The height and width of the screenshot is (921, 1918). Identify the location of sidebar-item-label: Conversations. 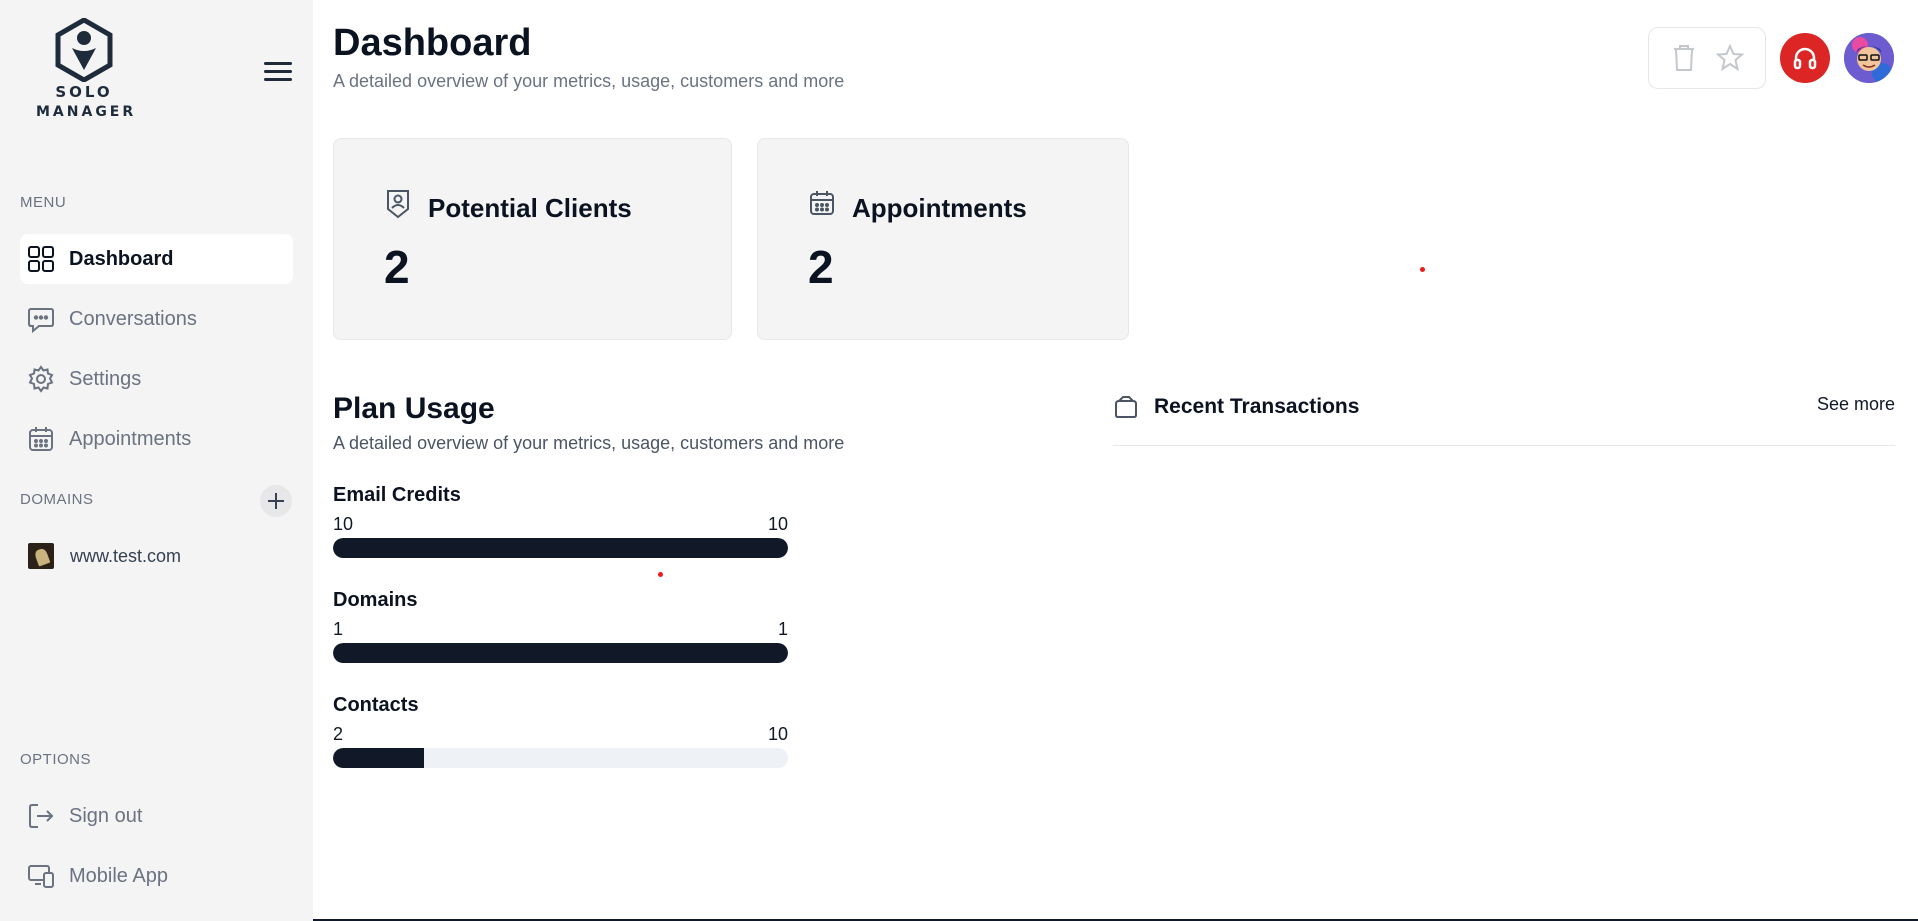
(133, 318).